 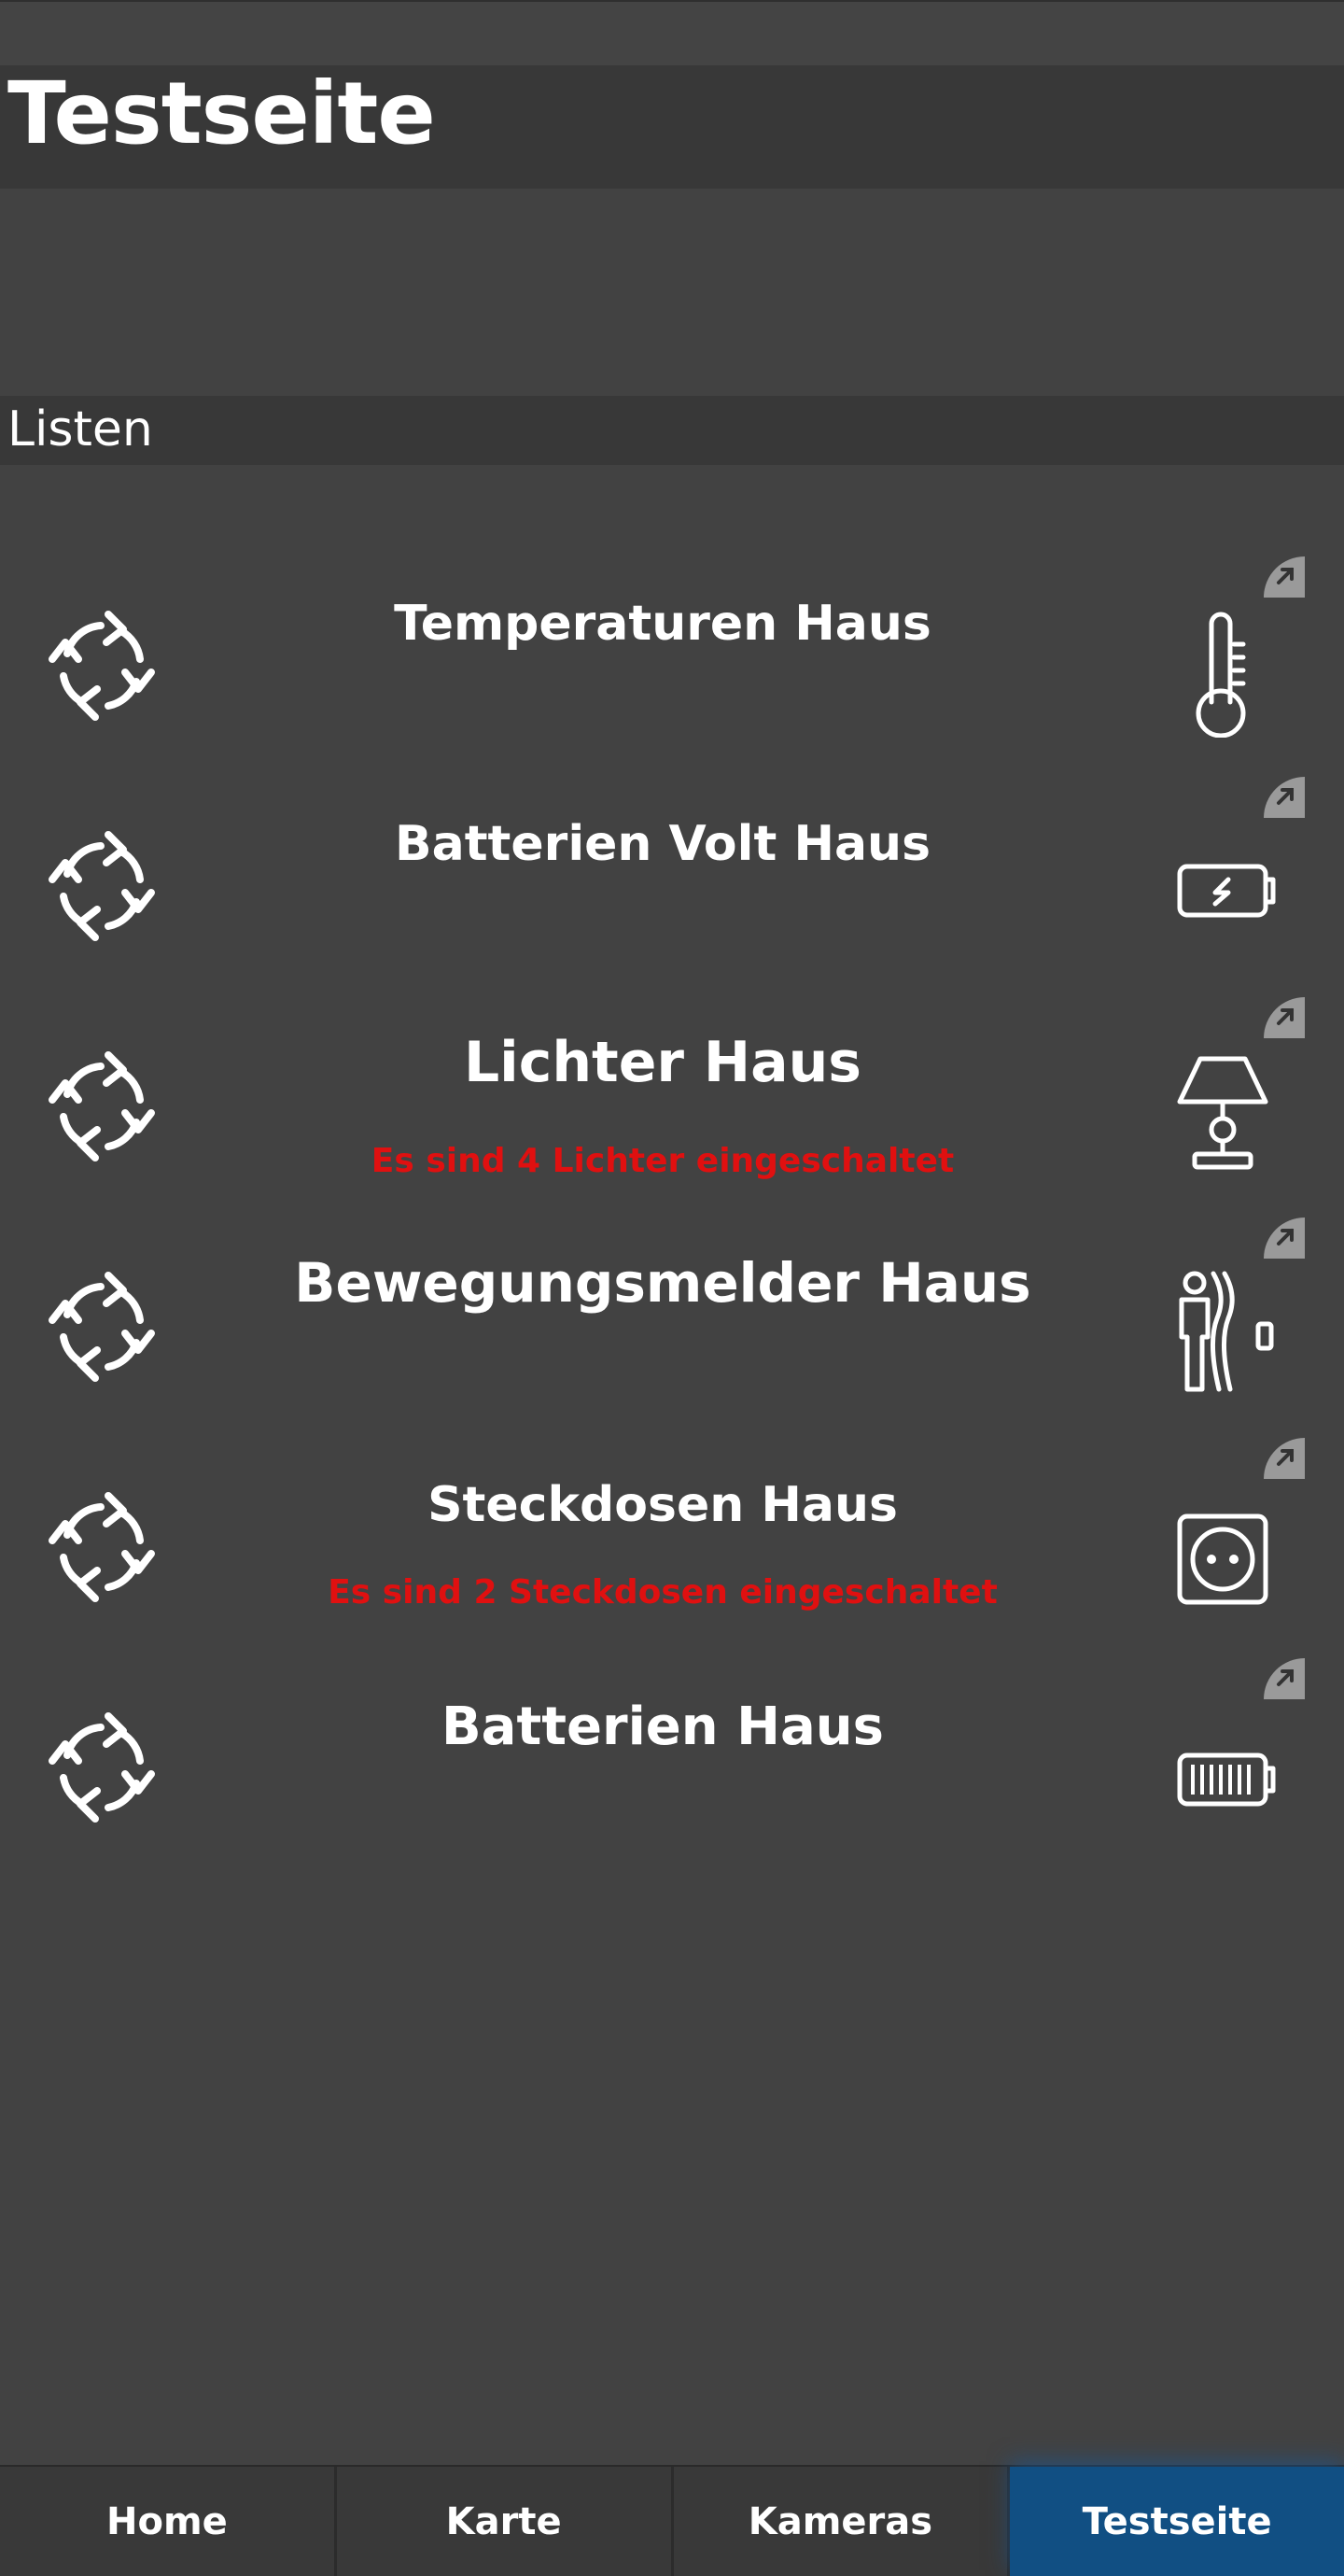 I want to click on motion-sensor-icon, so click(x=1221, y=1329).